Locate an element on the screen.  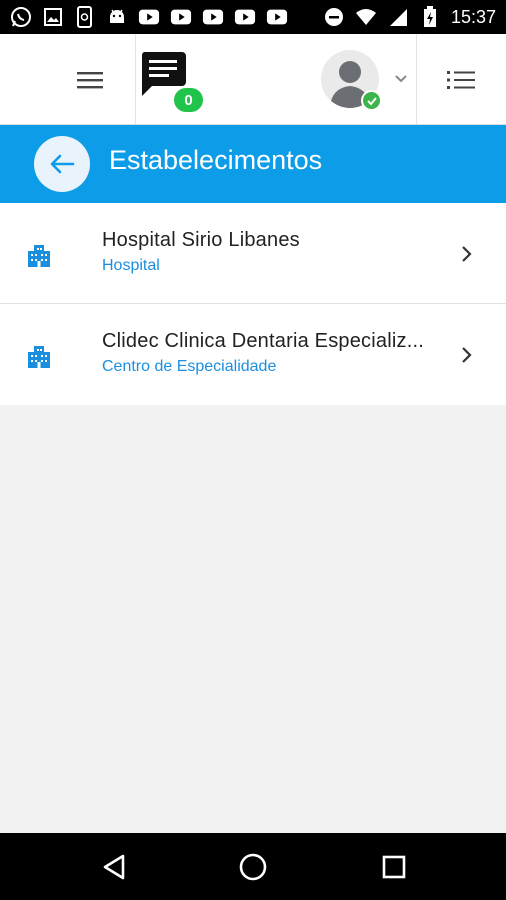
do-not-disturb-icon is located at coordinates (334, 17).